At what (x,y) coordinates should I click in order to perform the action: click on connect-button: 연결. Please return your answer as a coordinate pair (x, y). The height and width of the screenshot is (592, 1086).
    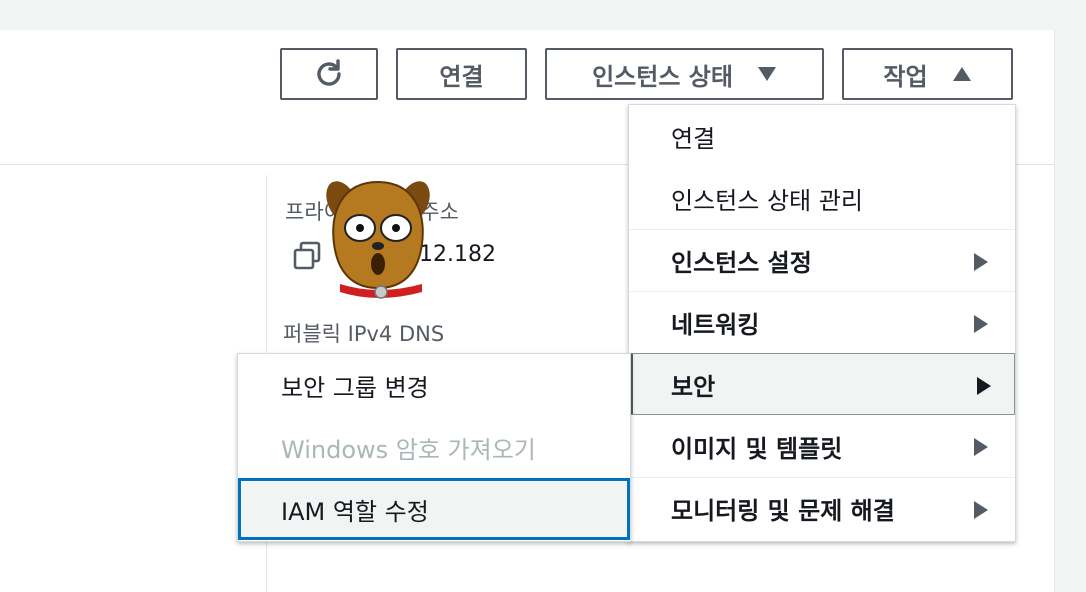
    Looking at the image, I should click on (461, 74).